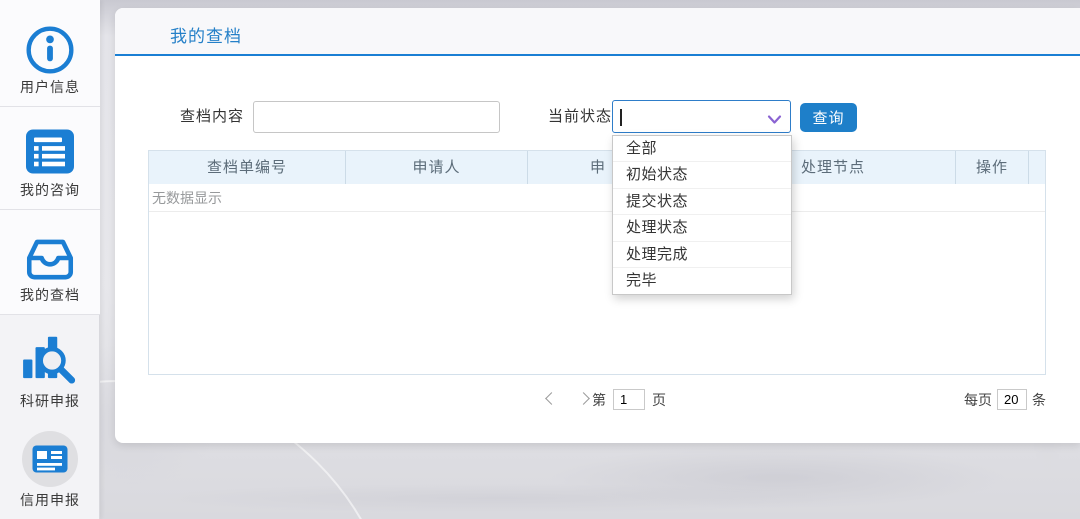  I want to click on current-status-label: 当前状态, so click(580, 116).